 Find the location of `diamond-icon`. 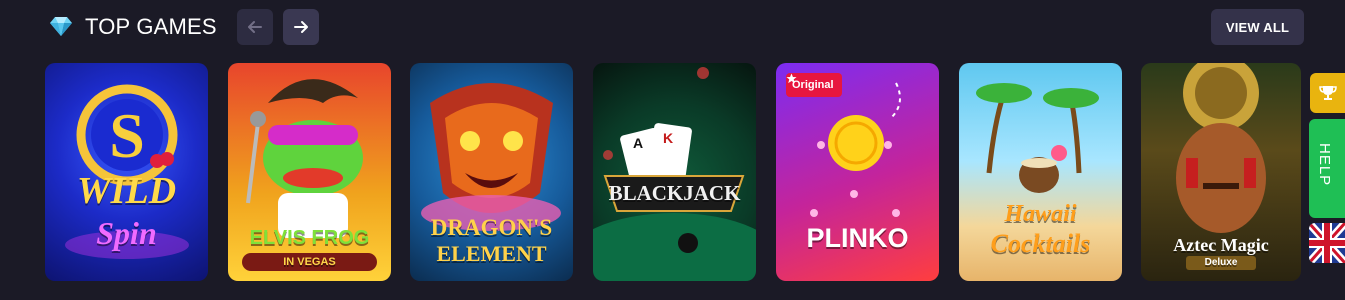

diamond-icon is located at coordinates (61, 26).